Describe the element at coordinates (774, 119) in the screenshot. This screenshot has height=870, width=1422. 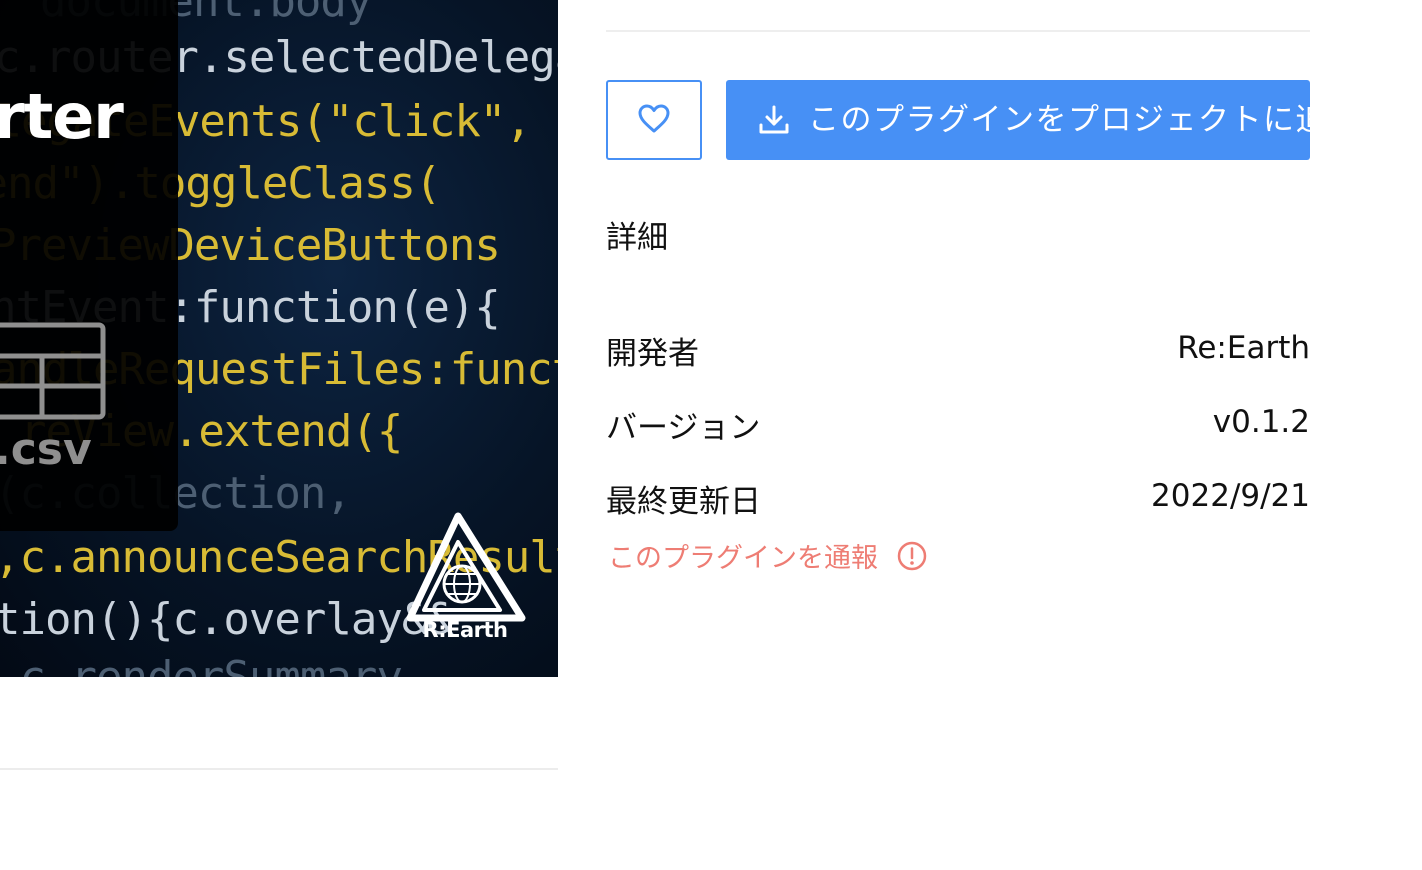
I see `download-icon` at that location.